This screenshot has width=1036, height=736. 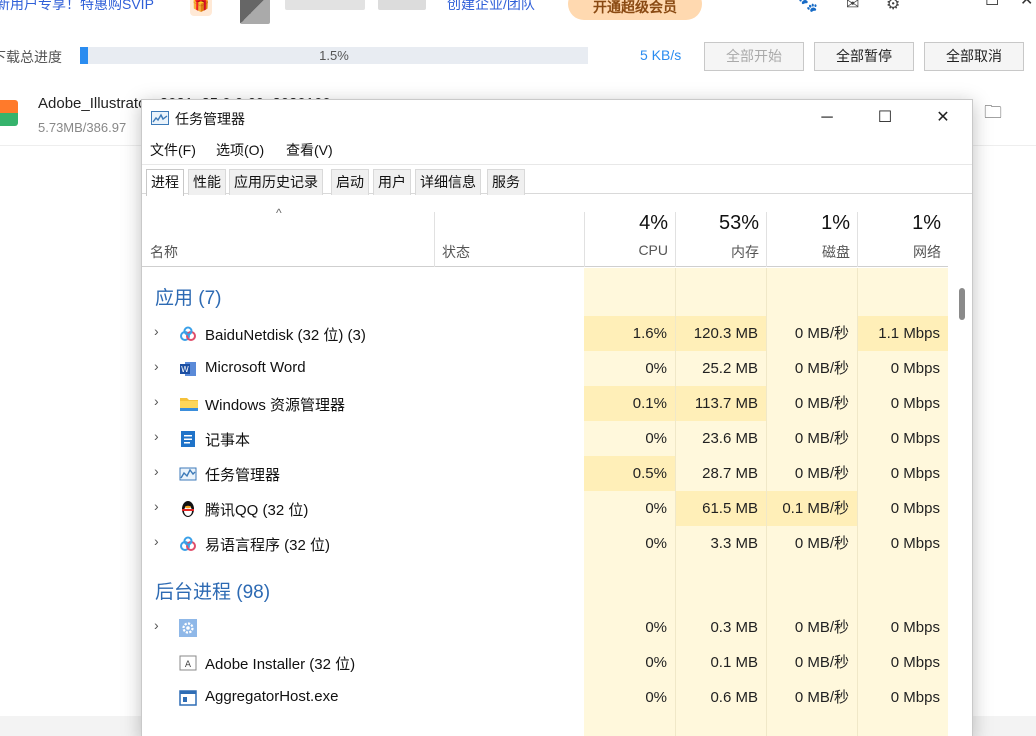 What do you see at coordinates (557, 180) in the screenshot?
I see `tab-bar: 进程 性能 应用历史记录 启动 用户 详细信息 服务` at bounding box center [557, 180].